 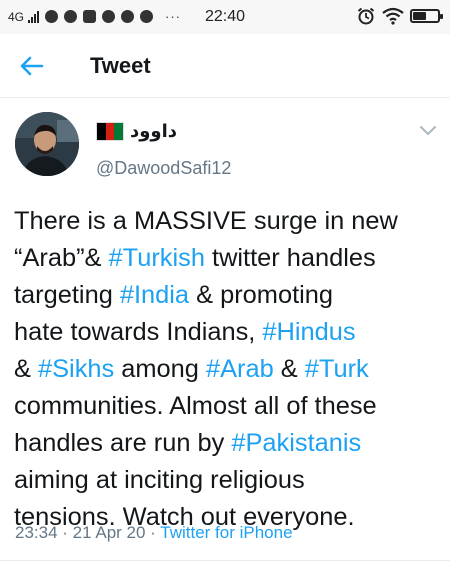 What do you see at coordinates (159, 480) in the screenshot?
I see `tweet-text-segment: aiming at inciting religious` at bounding box center [159, 480].